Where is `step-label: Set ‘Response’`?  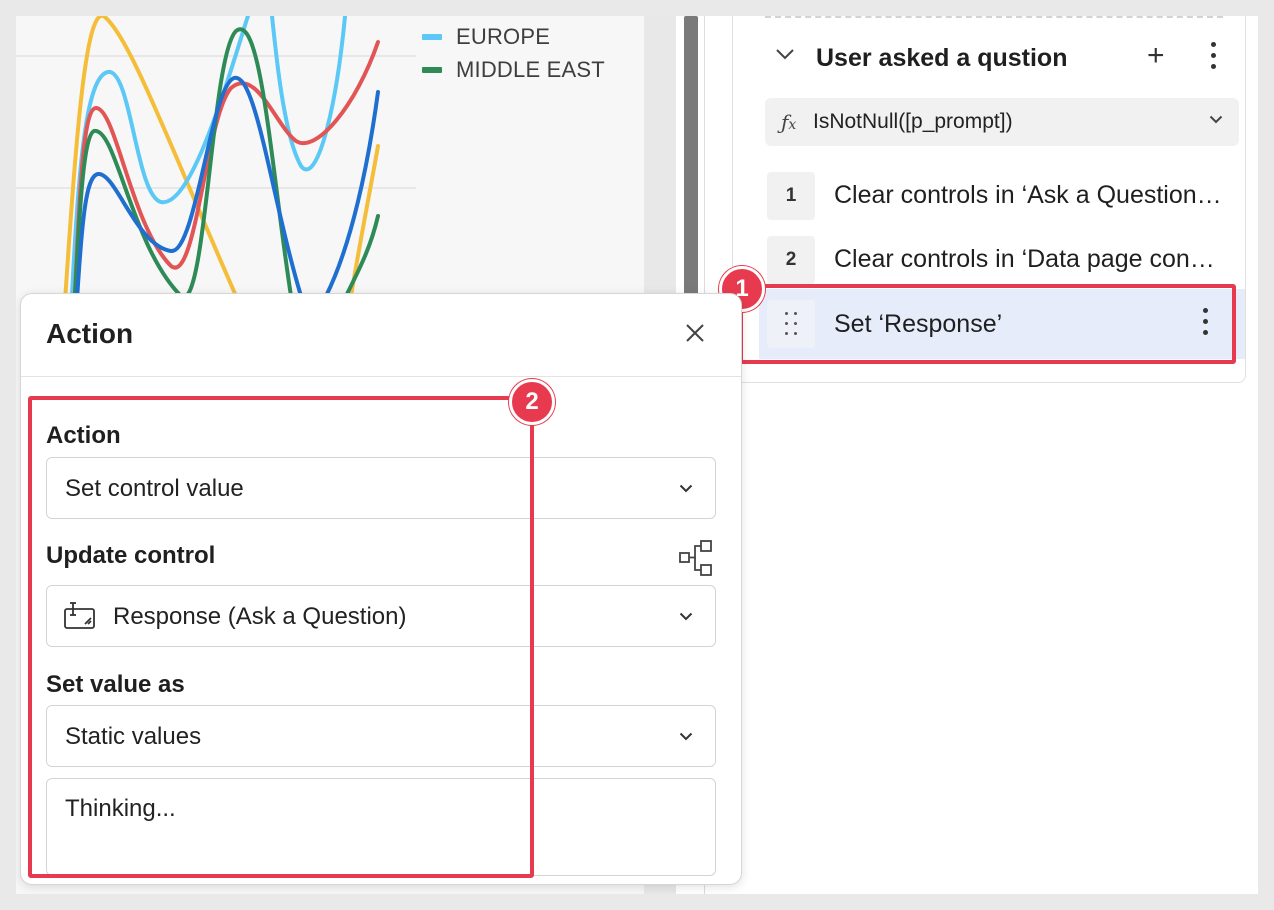
step-label: Set ‘Response’ is located at coordinates (918, 324).